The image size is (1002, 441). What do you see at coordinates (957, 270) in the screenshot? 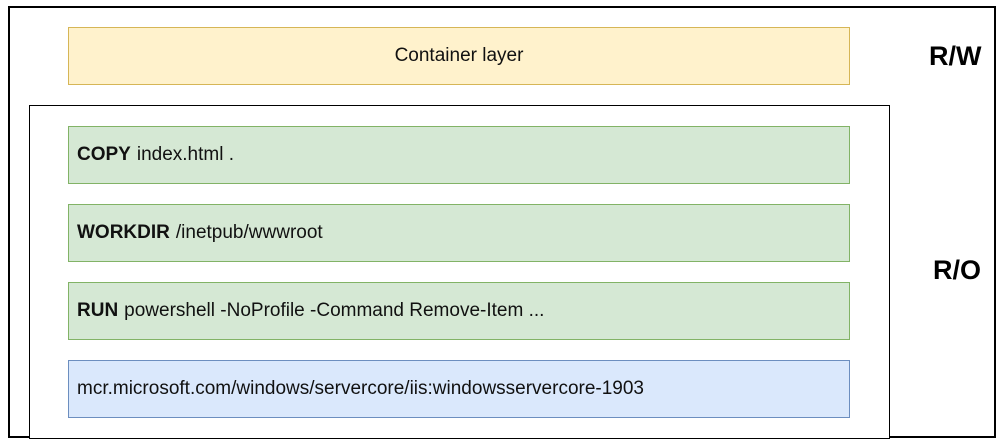
I see `read-only-label: R/O` at bounding box center [957, 270].